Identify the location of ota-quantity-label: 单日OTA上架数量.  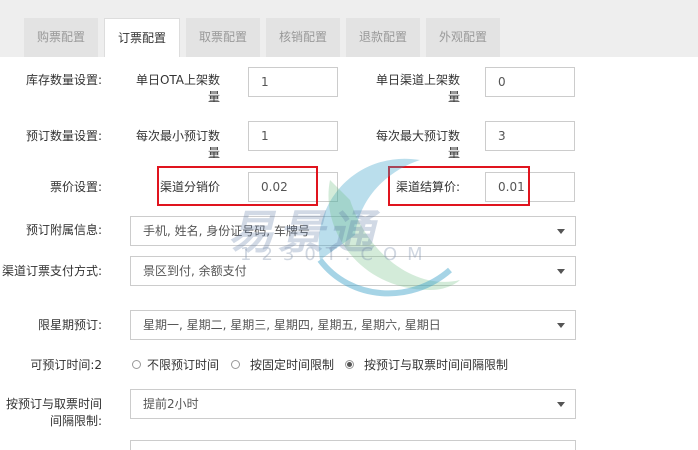
(177, 88).